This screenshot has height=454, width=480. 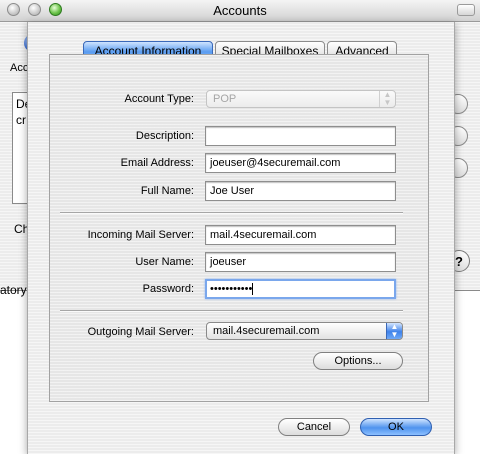 What do you see at coordinates (140, 235) in the screenshot?
I see `incoming-server-label: Incoming Mail Server:` at bounding box center [140, 235].